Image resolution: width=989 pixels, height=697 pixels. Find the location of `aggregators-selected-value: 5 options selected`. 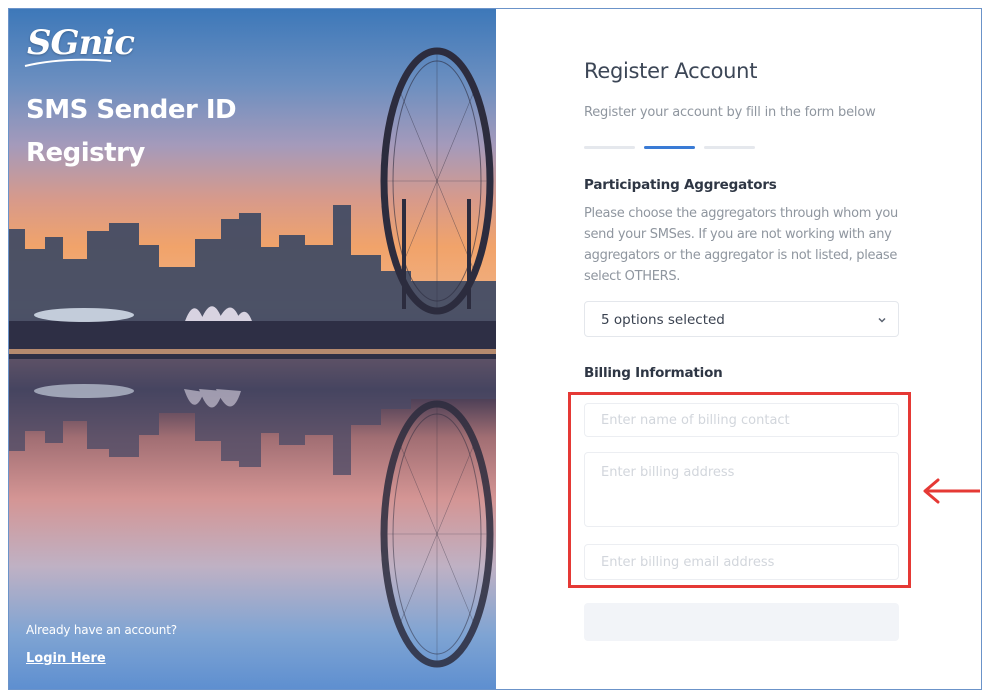

aggregators-selected-value: 5 options selected is located at coordinates (663, 320).